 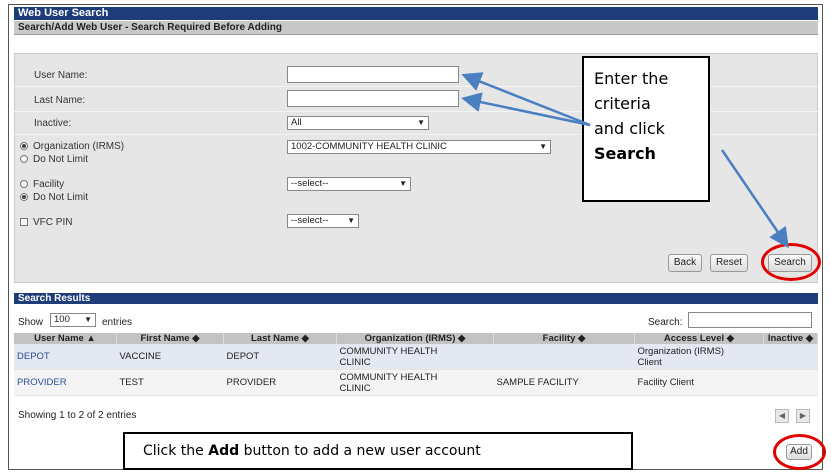 What do you see at coordinates (665, 322) in the screenshot?
I see `results-search-label: Search:` at bounding box center [665, 322].